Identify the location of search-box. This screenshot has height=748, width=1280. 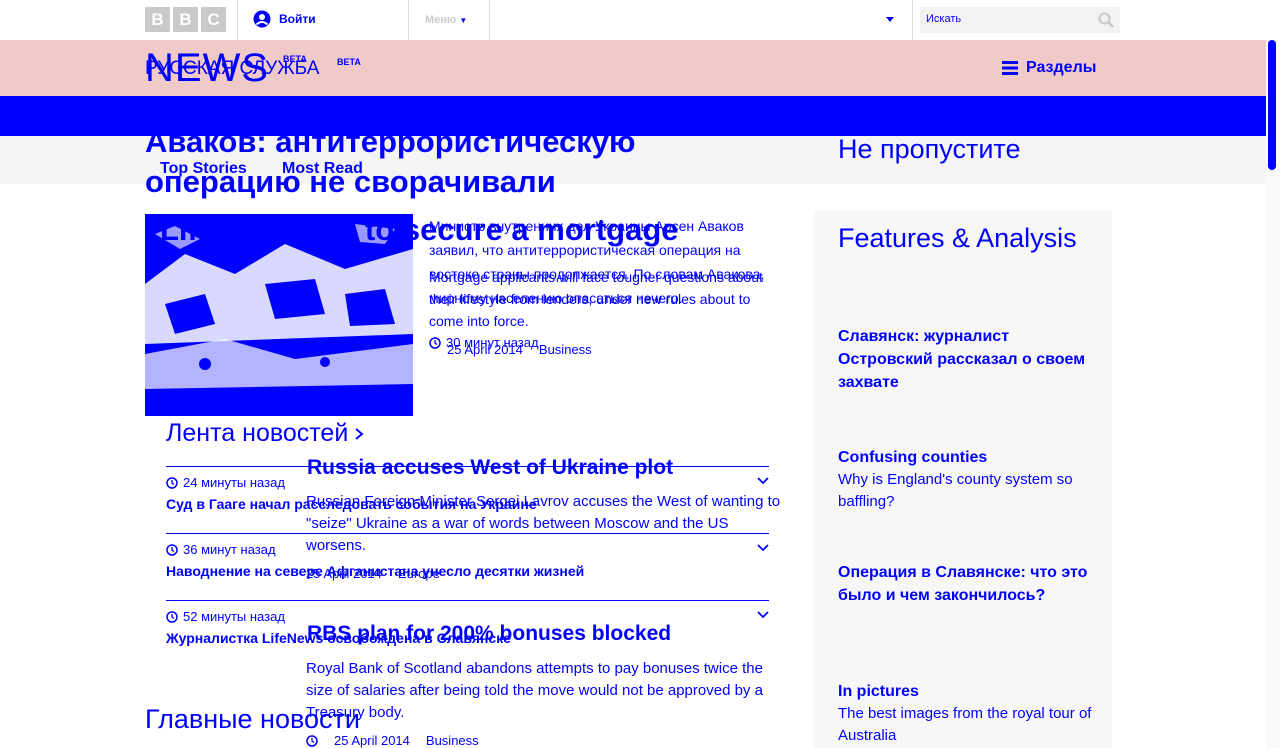
(1020, 20).